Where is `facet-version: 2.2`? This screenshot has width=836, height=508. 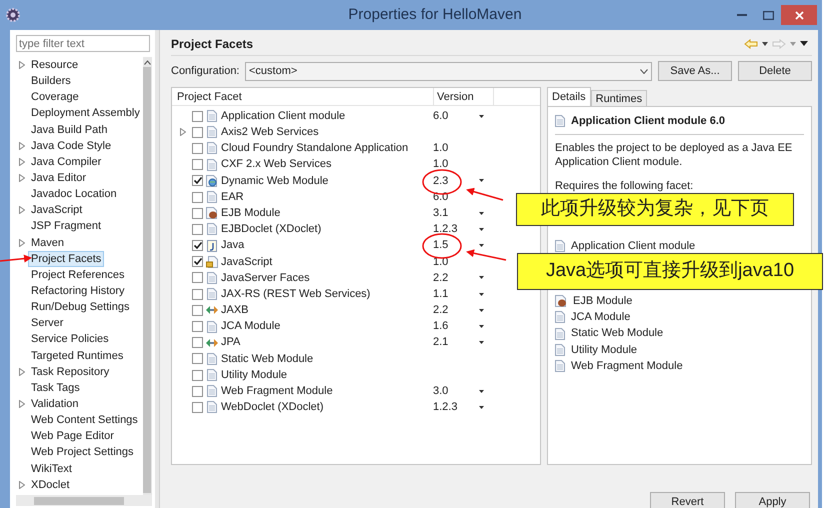
facet-version: 2.2 is located at coordinates (441, 278).